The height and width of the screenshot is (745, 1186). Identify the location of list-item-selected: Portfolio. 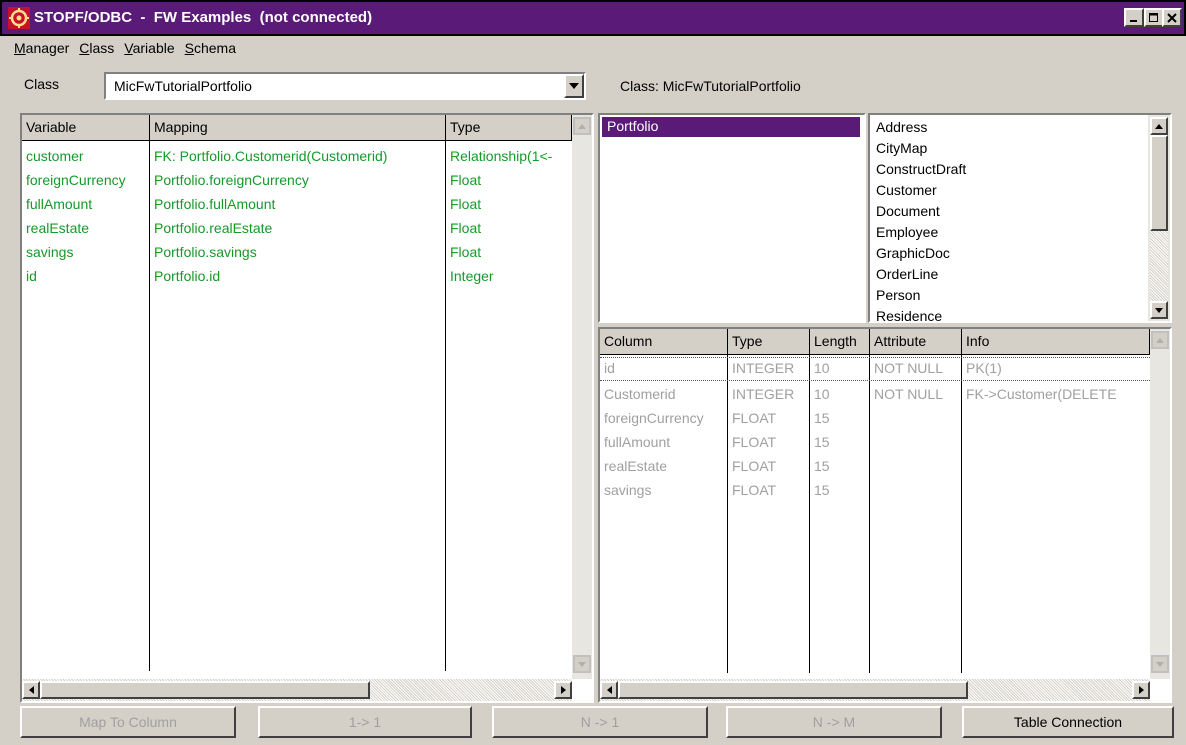
(731, 127).